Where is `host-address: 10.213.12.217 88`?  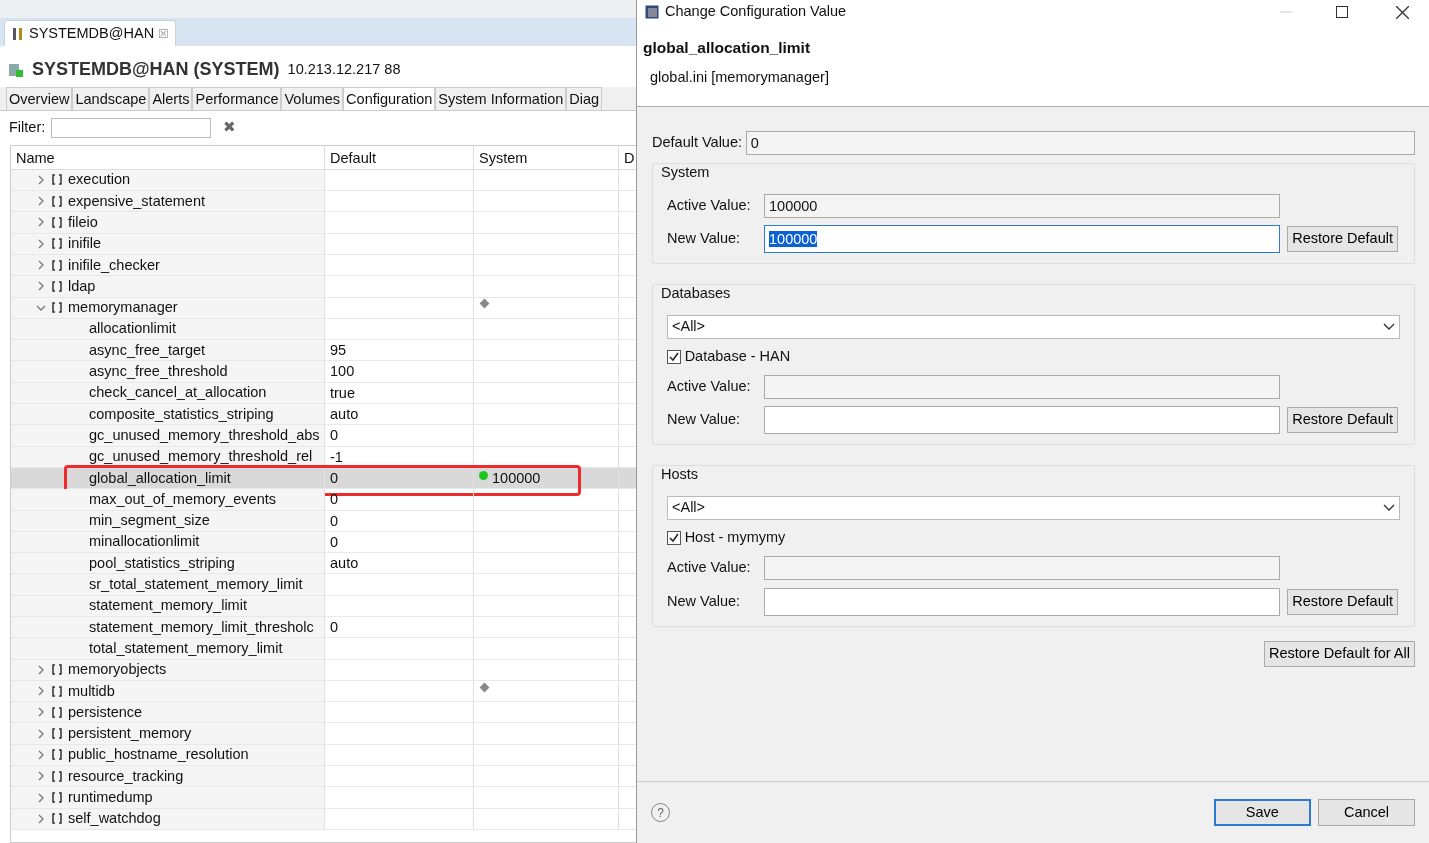
host-address: 10.213.12.217 88 is located at coordinates (344, 69).